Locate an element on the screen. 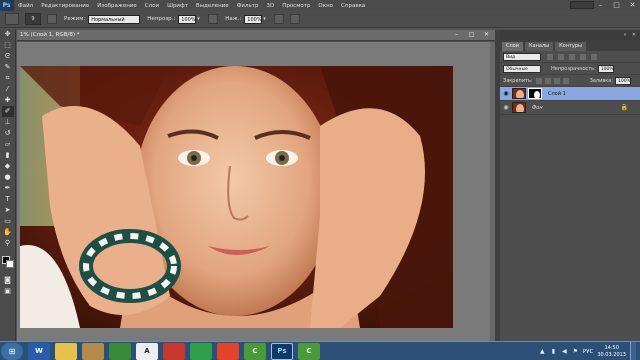 This screenshot has width=640, height=360. layer-row: ◉ Фон 🔒 is located at coordinates (570, 108).